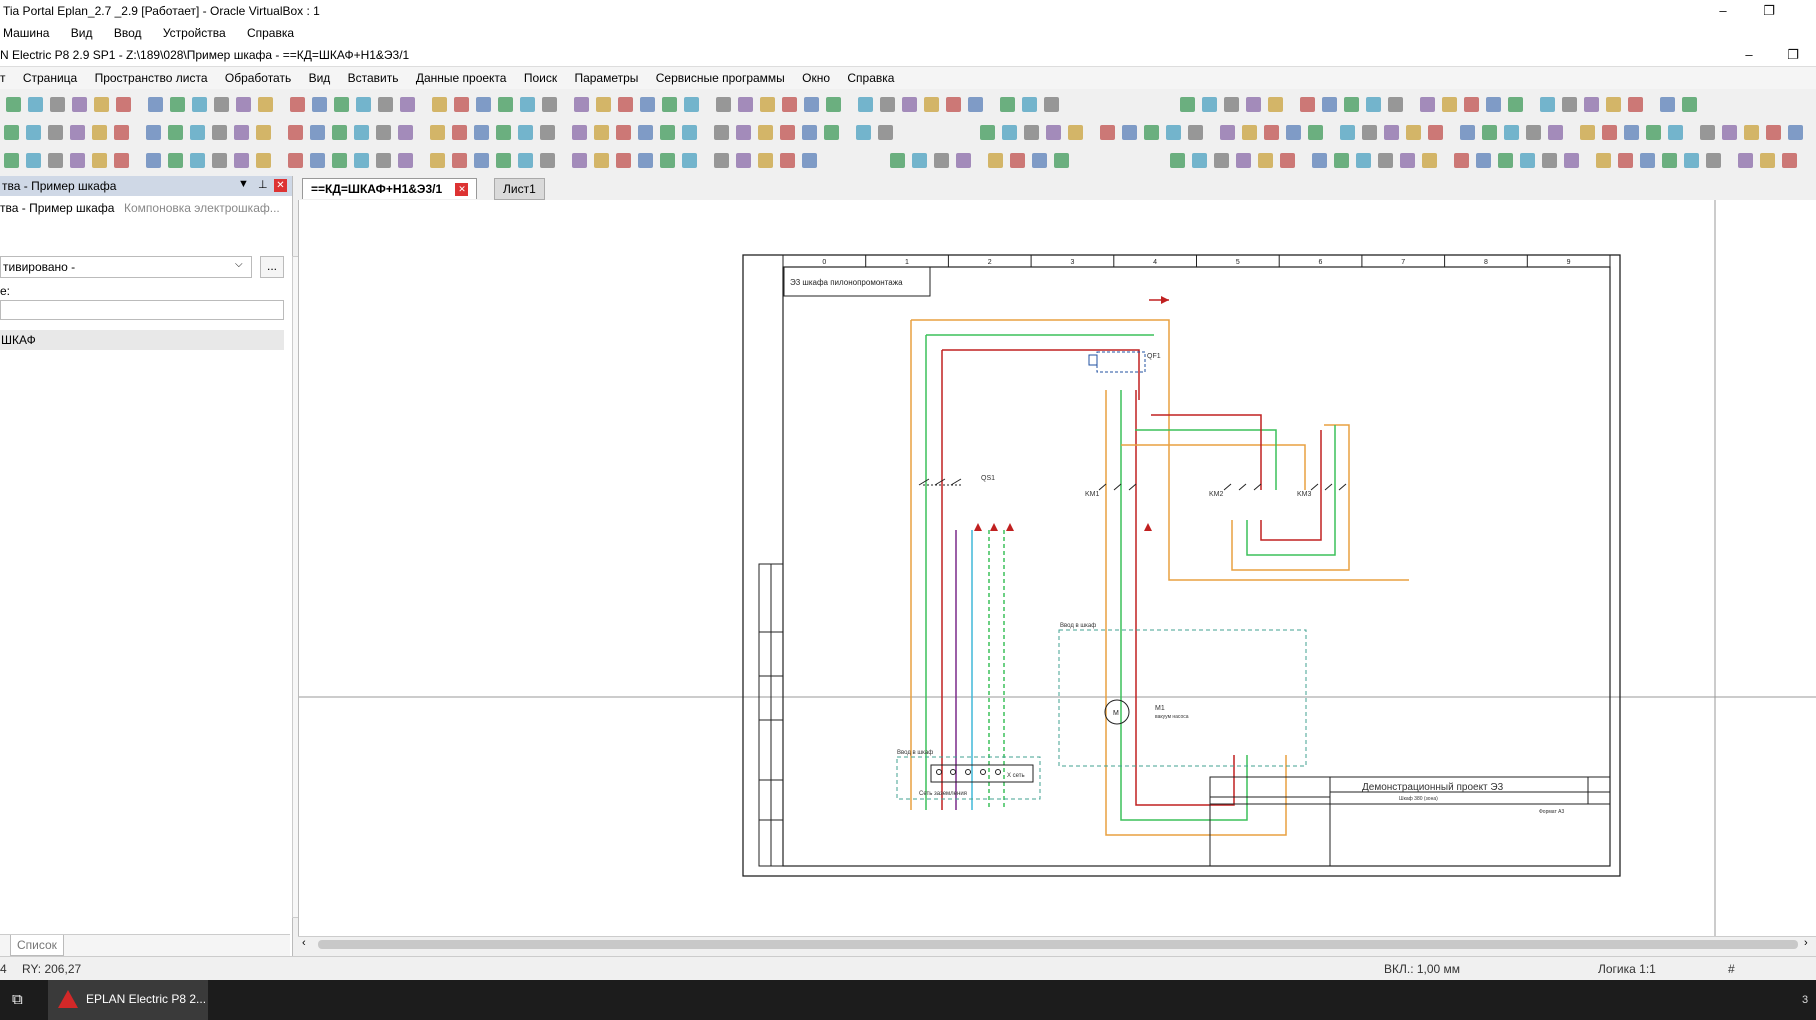  Describe the element at coordinates (37, 945) in the screenshot. I see `tab-list: Список` at that location.